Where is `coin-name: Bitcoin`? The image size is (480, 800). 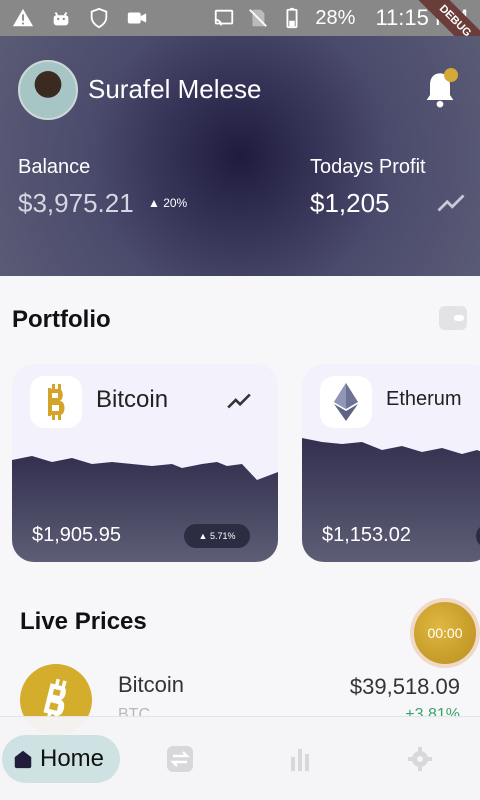
coin-name: Bitcoin is located at coordinates (151, 684).